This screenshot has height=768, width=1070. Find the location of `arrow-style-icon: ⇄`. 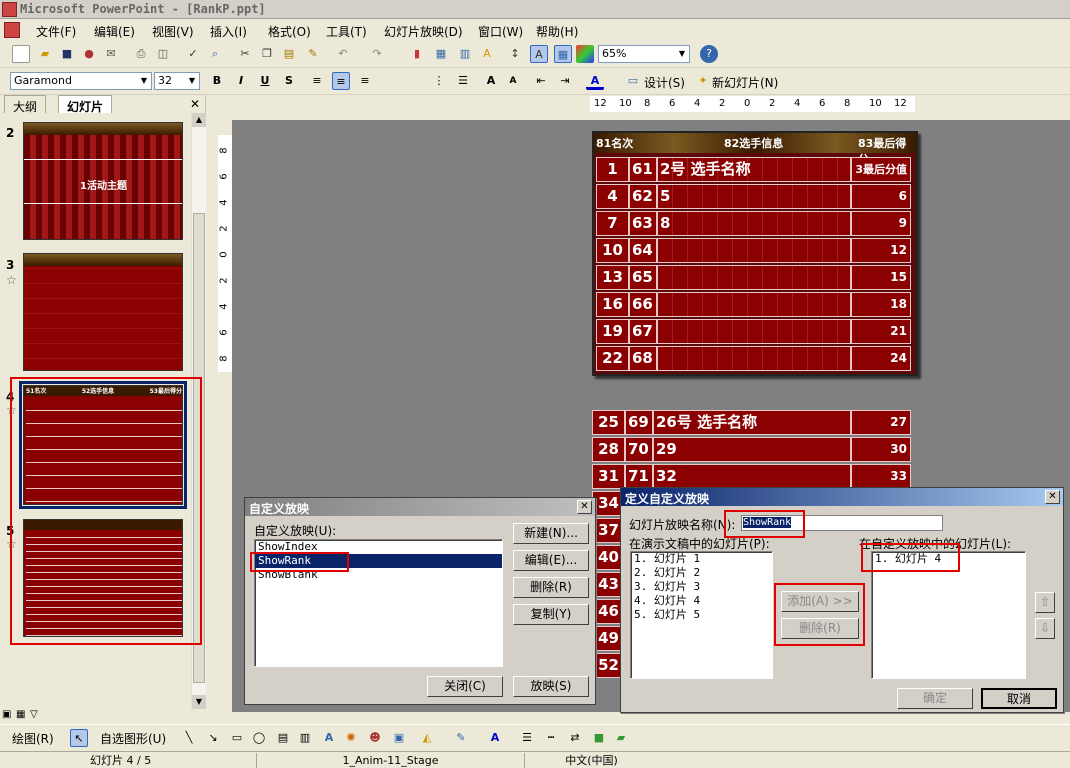

arrow-style-icon: ⇄ is located at coordinates (575, 738).